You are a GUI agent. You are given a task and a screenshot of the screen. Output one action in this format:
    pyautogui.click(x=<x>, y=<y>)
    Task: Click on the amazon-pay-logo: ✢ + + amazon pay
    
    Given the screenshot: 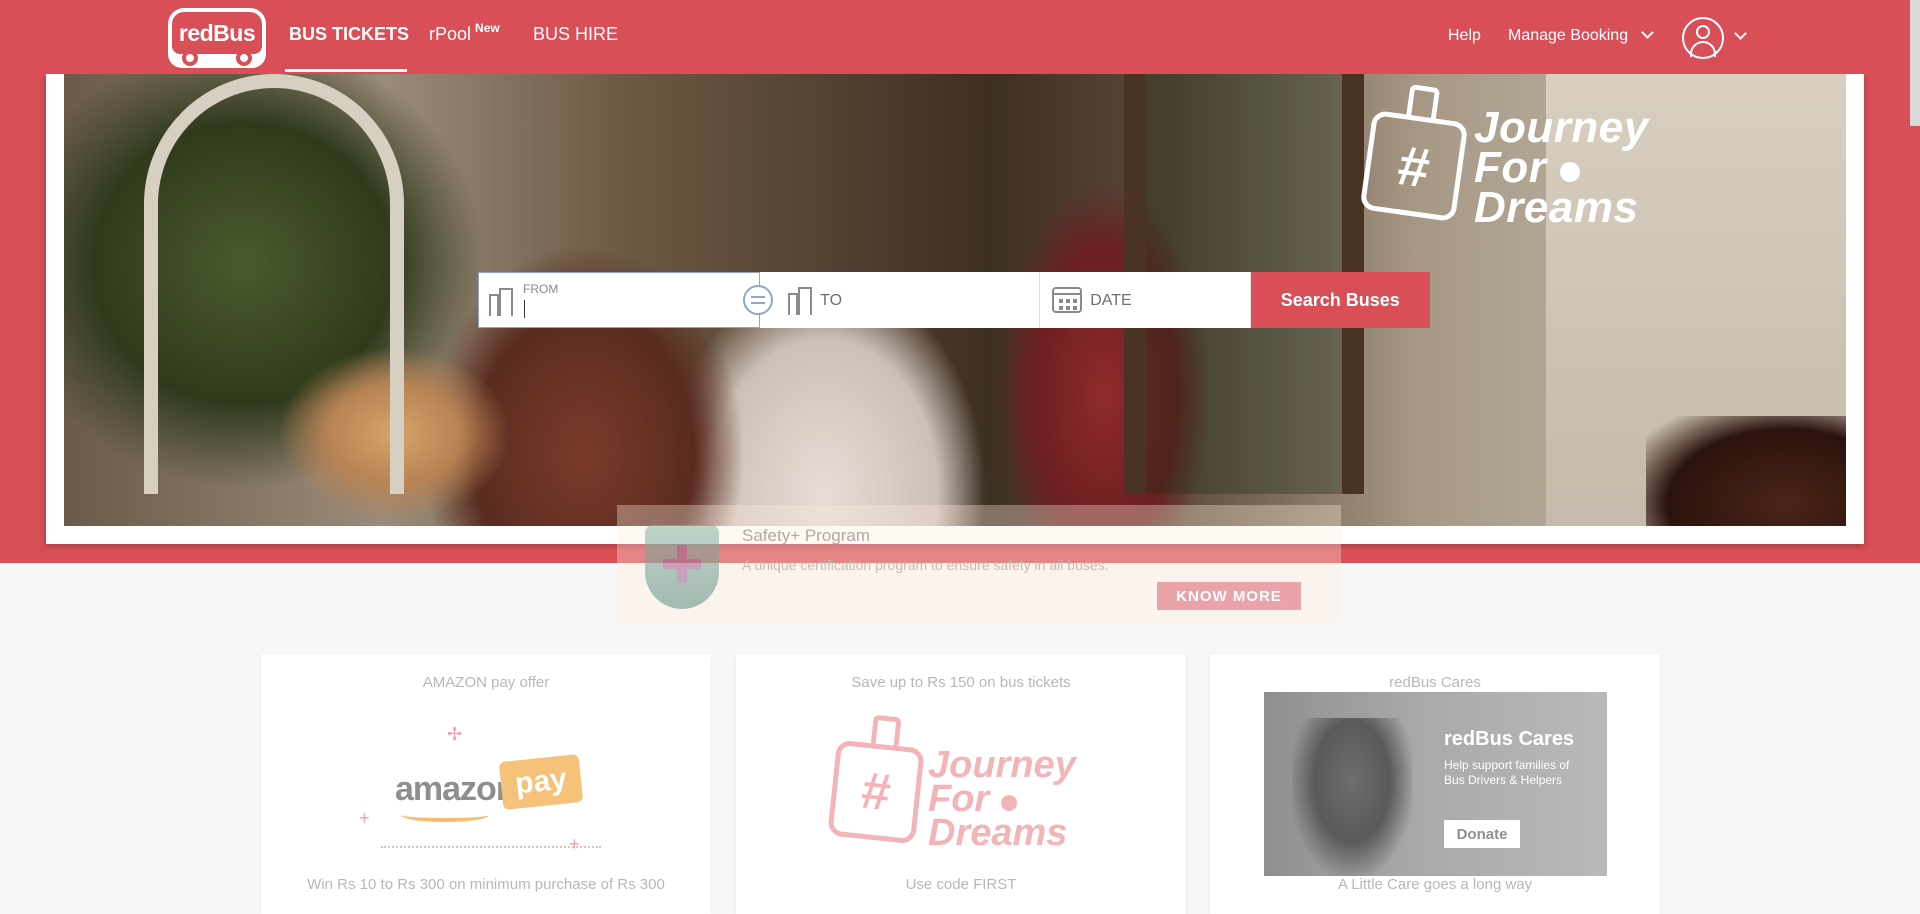 What is the action you would take?
    pyautogui.click(x=480, y=789)
    